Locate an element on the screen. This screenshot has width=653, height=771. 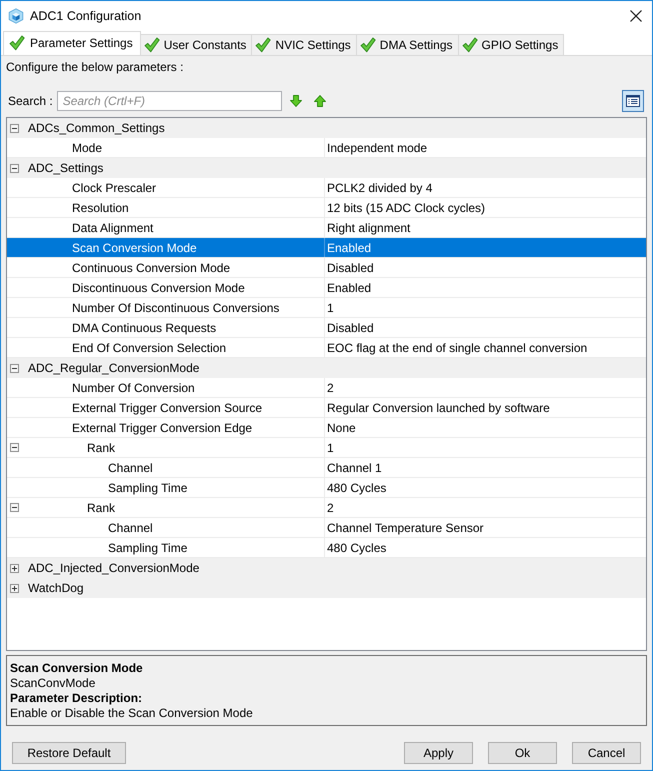
description-title: Scan Conversion Mode is located at coordinates (76, 668).